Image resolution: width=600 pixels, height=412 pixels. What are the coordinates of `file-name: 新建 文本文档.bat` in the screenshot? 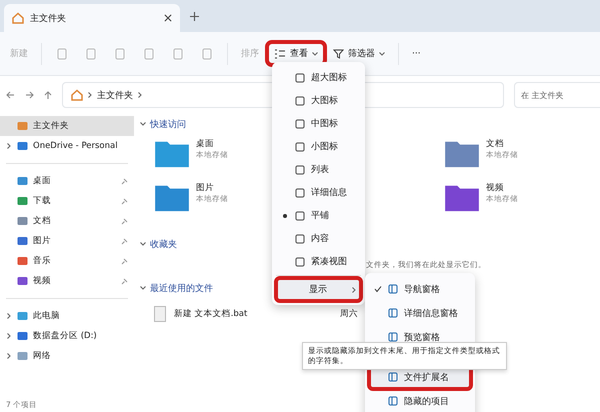 It's located at (253, 314).